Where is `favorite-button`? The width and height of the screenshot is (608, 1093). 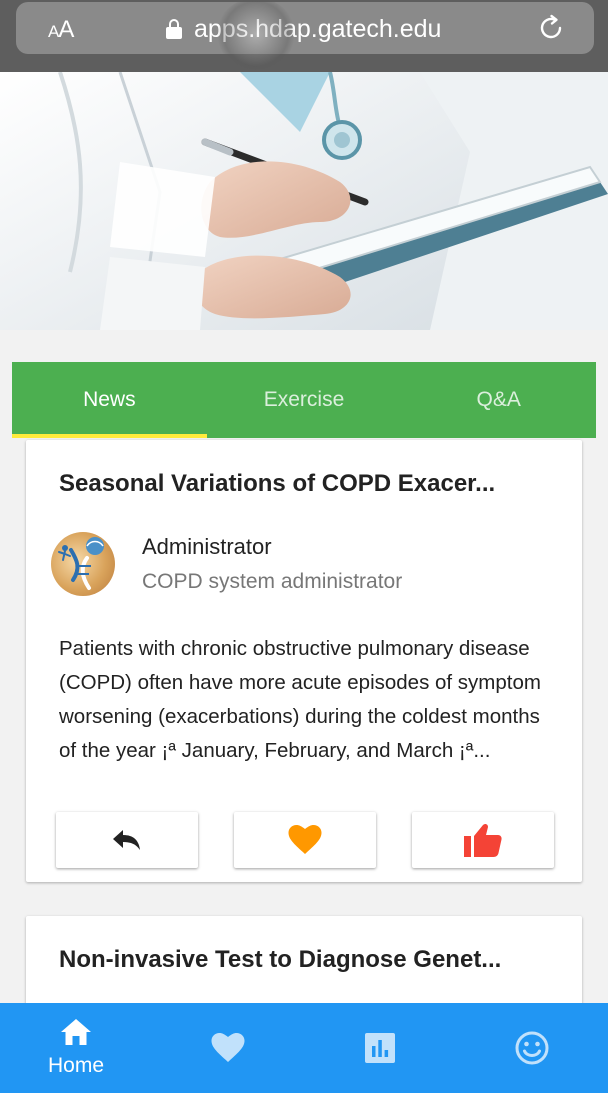
favorite-button is located at coordinates (305, 840).